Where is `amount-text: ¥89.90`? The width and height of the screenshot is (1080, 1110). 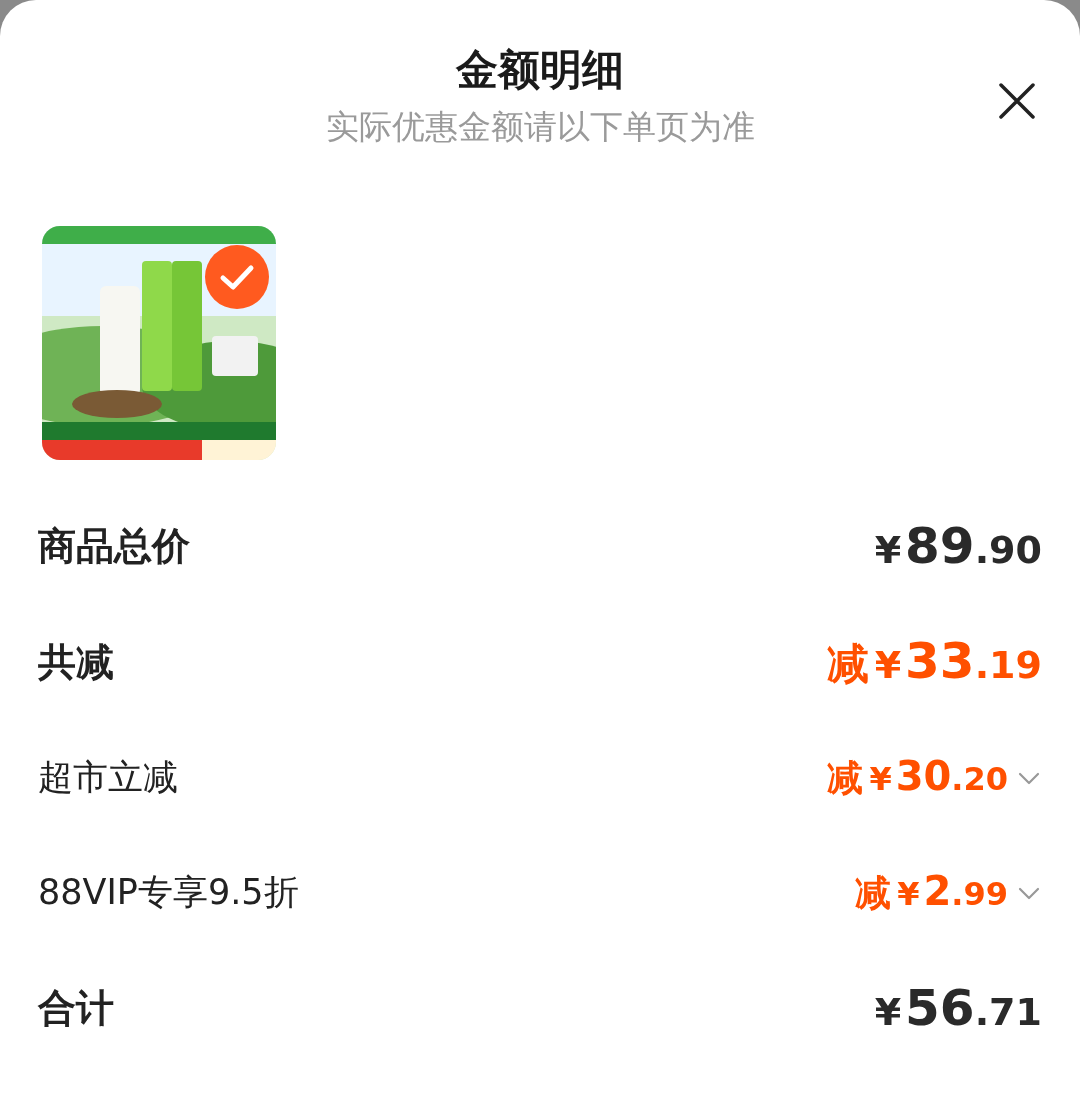 amount-text: ¥89.90 is located at coordinates (958, 546).